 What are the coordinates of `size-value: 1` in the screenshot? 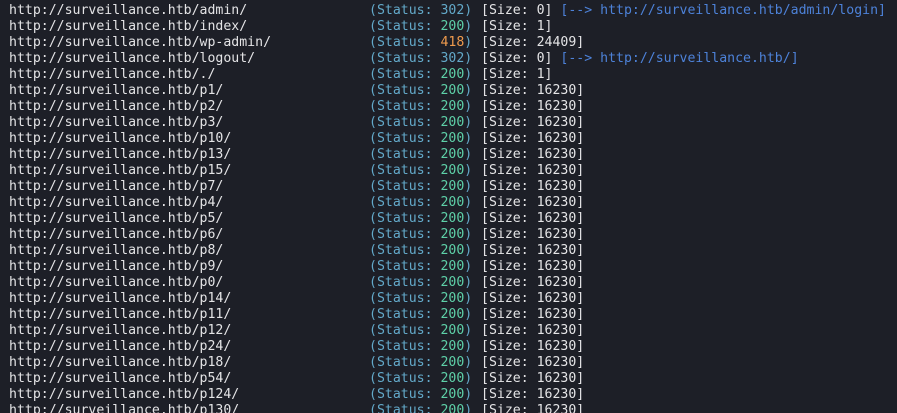 It's located at (540, 74).